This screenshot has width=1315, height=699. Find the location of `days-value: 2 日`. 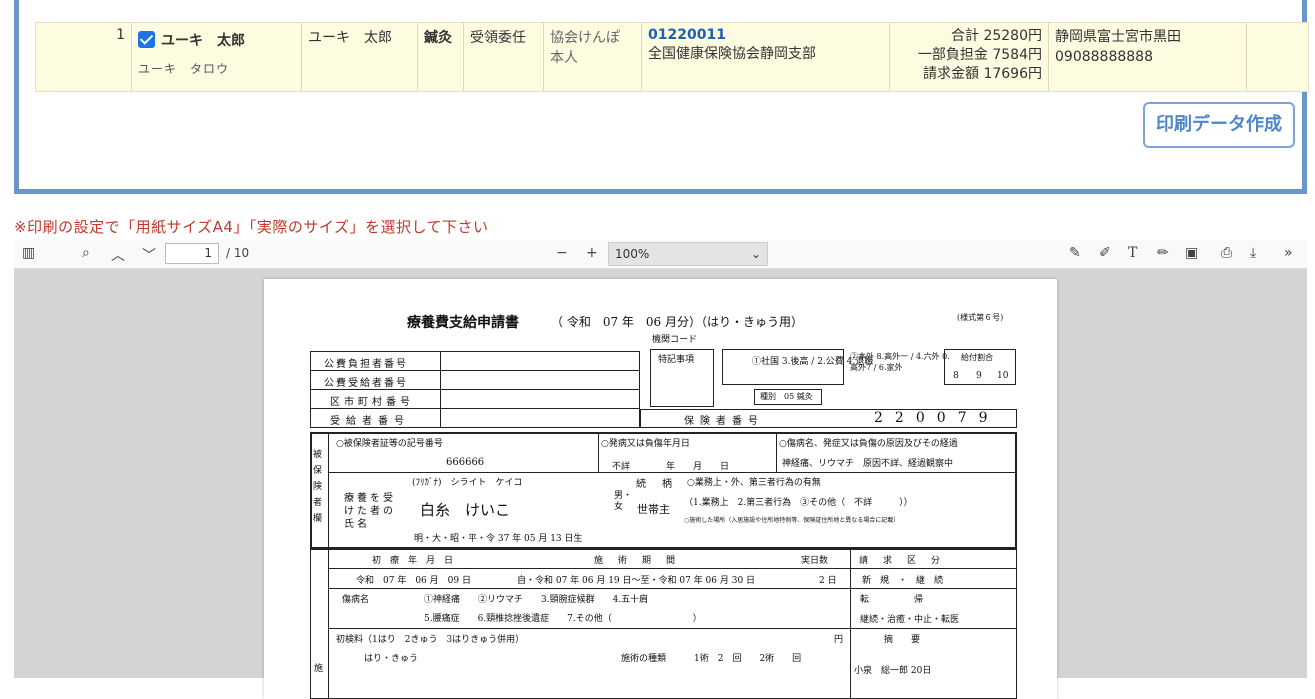

days-value: 2 日 is located at coordinates (828, 581).